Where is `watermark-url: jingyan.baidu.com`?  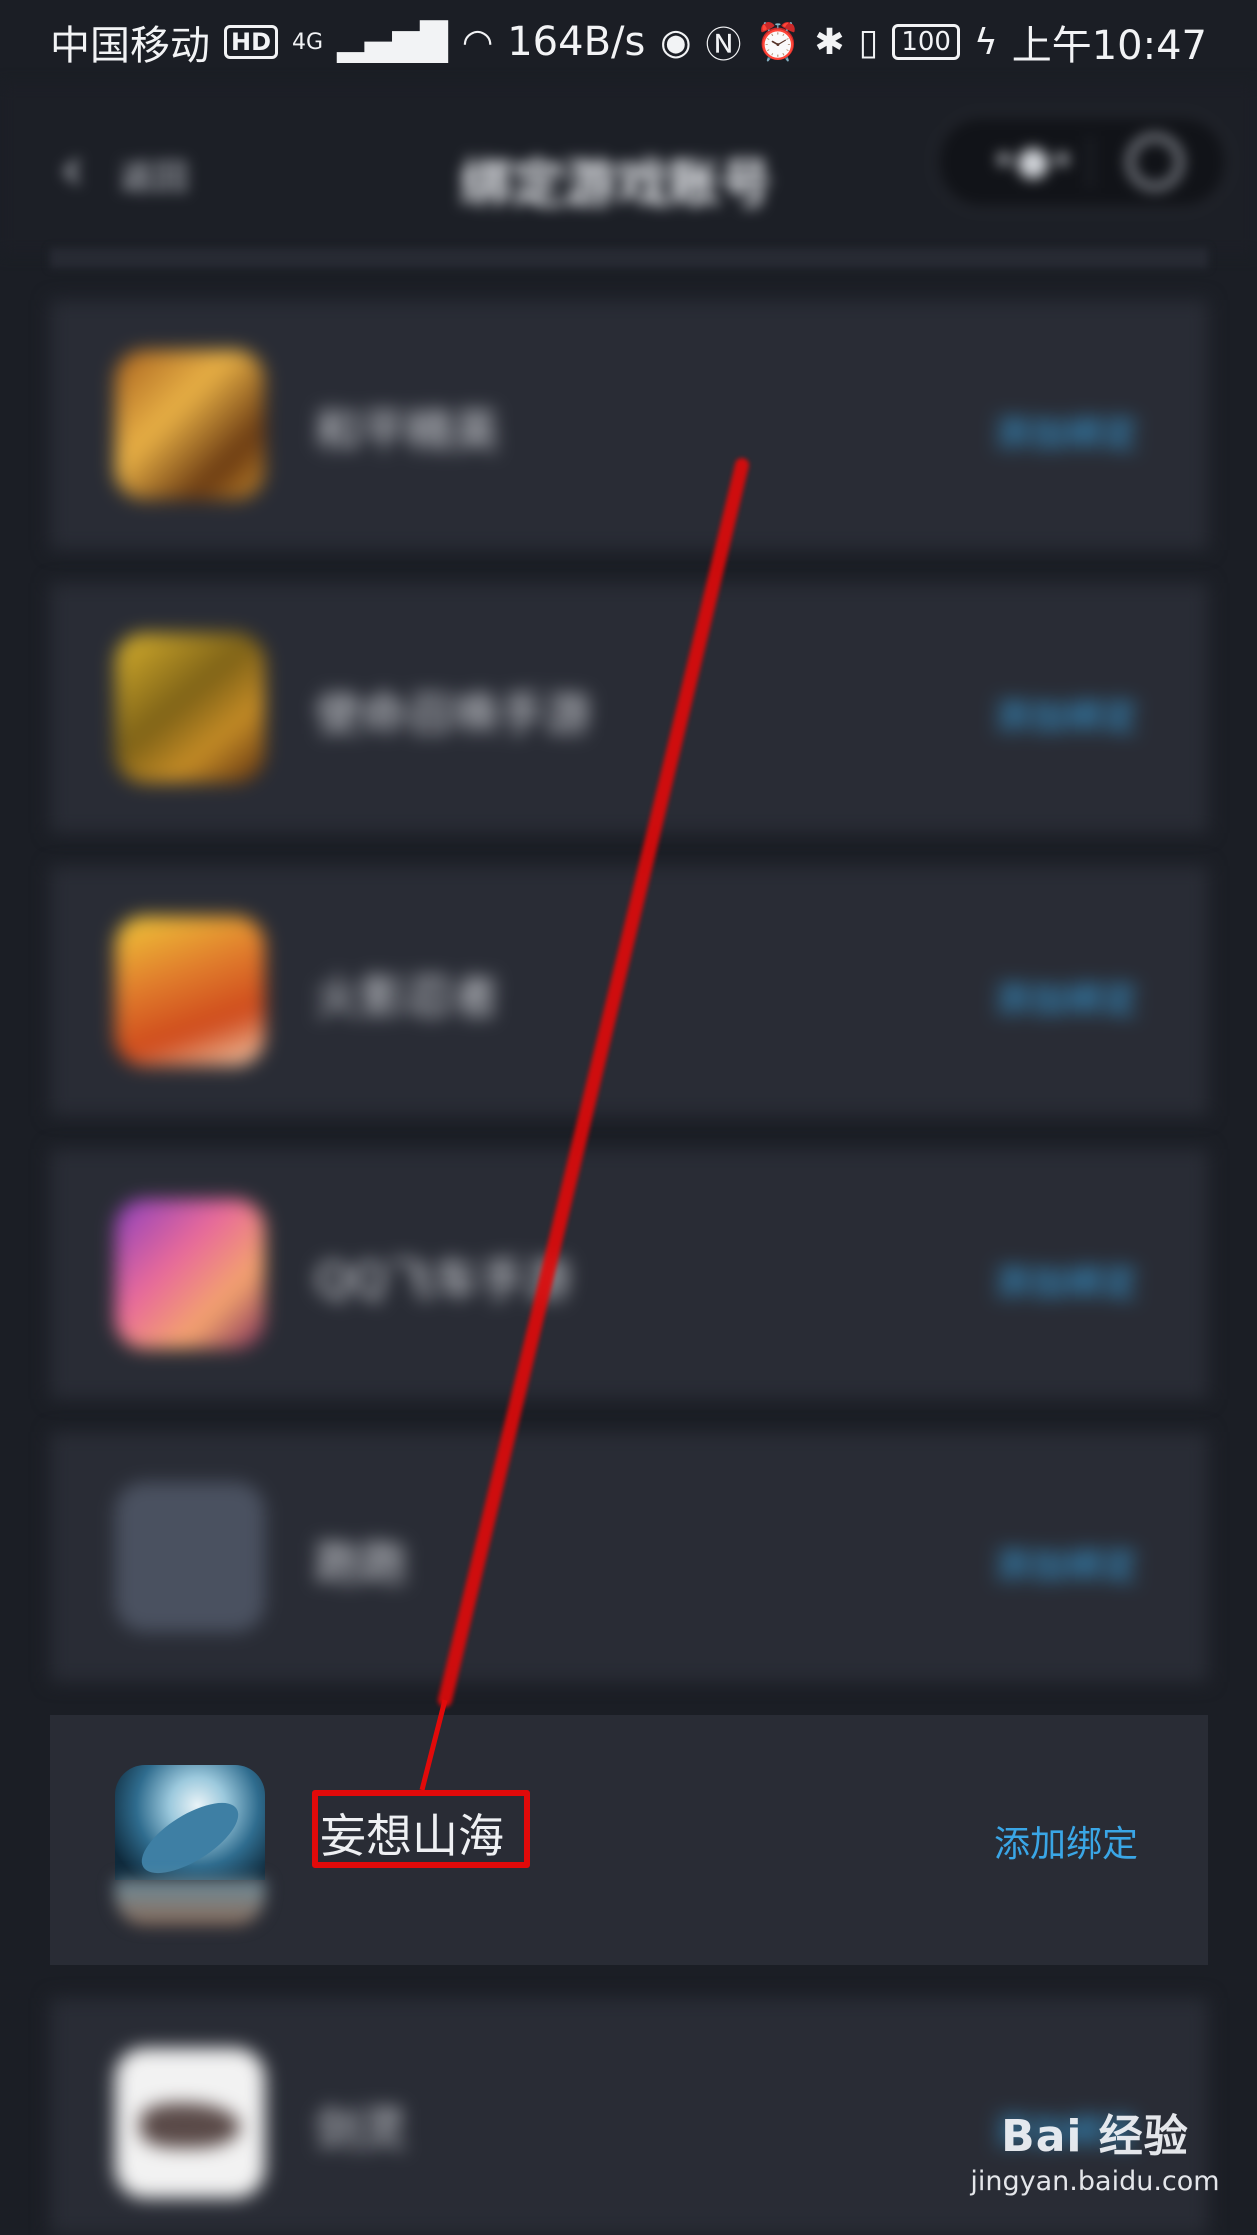 watermark-url: jingyan.baidu.com is located at coordinates (1095, 2181).